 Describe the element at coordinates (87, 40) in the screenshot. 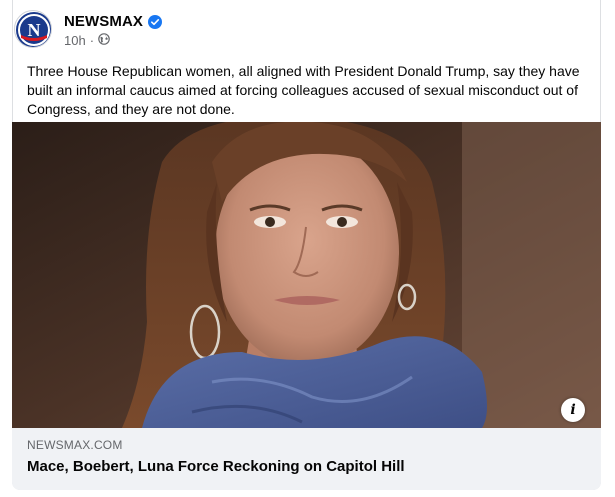

I see `post-meta: 10h ·` at that location.